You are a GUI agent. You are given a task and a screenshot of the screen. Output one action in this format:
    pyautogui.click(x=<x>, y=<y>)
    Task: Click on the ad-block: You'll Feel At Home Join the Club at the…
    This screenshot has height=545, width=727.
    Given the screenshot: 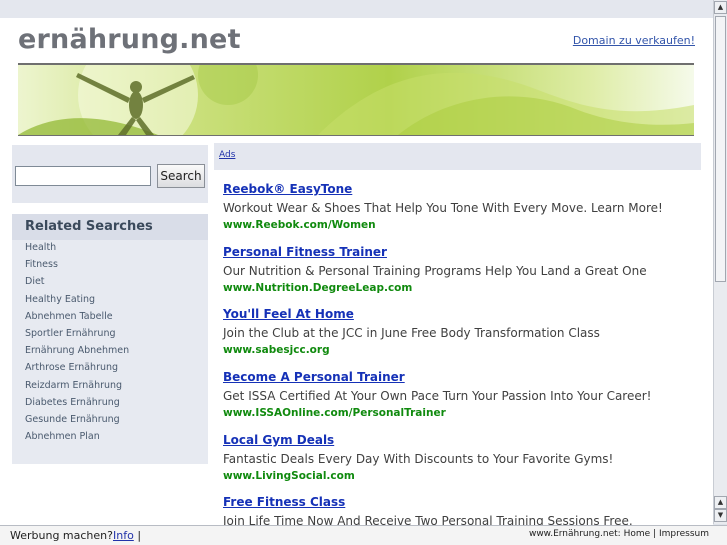 What is the action you would take?
    pyautogui.click(x=458, y=331)
    